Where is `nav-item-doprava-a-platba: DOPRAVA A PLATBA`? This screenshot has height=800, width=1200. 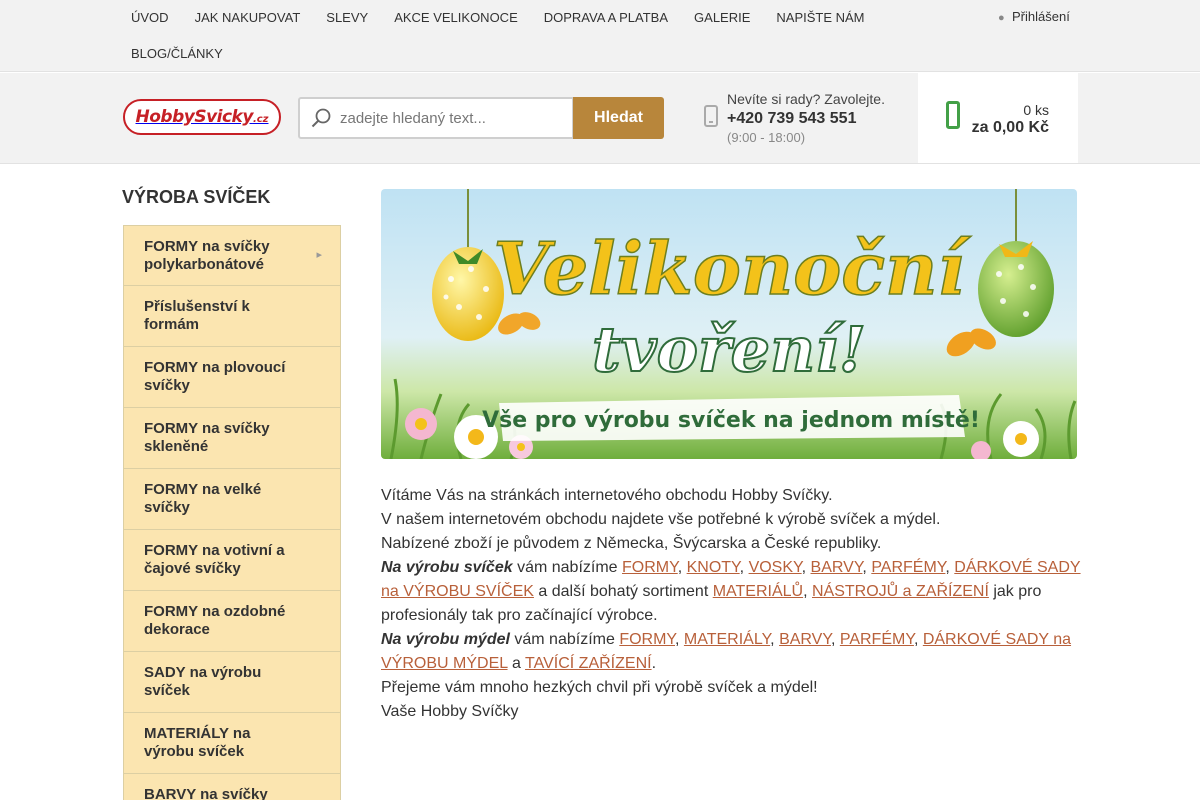
nav-item-doprava-a-platba: DOPRAVA A PLATBA is located at coordinates (606, 18).